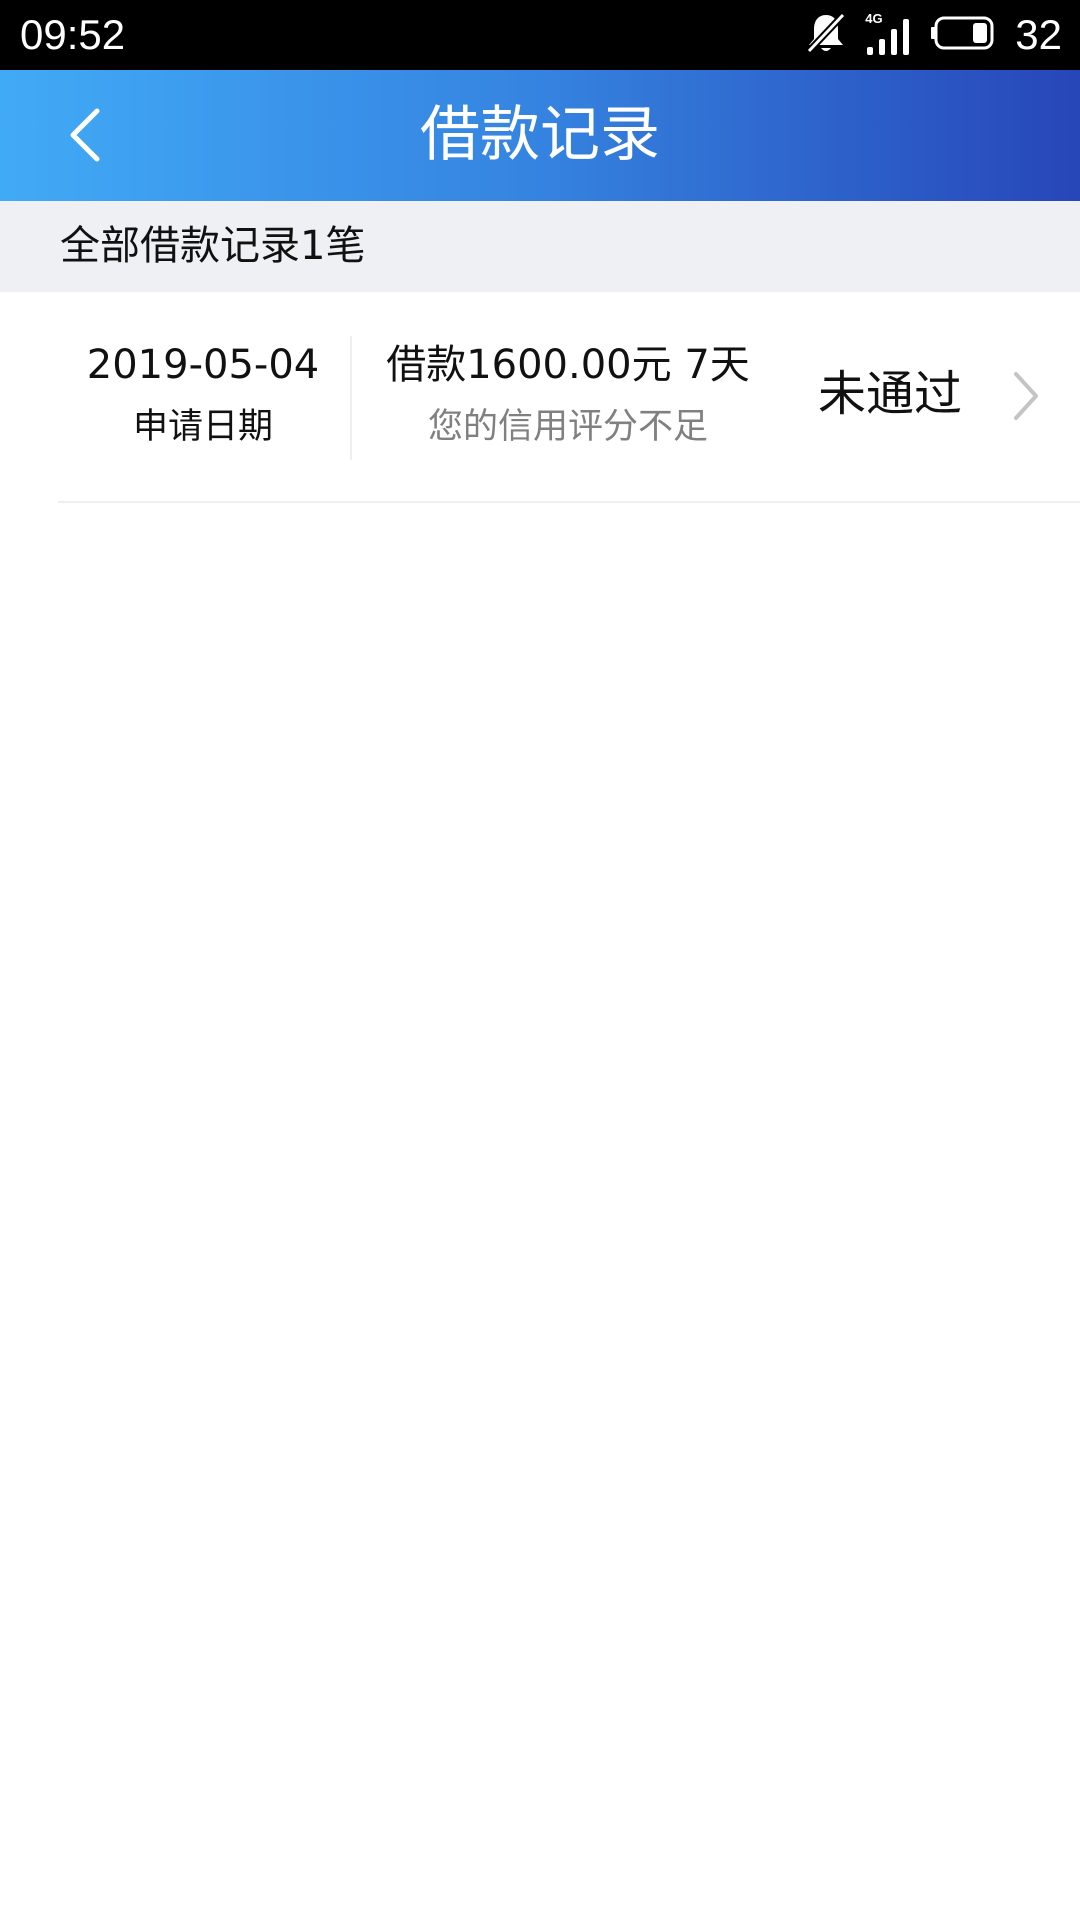  Describe the element at coordinates (568, 365) in the screenshot. I see `loan-amount-term: 借款1600.00元 7天` at that location.